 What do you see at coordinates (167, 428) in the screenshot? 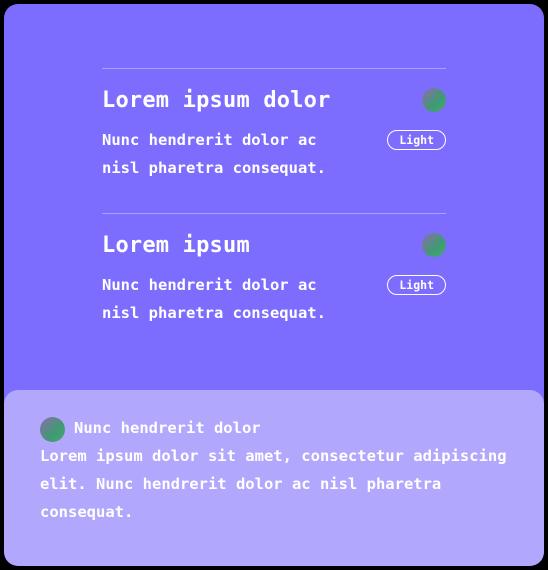
I see `footer-heading: Nunc hendrerit dolor` at bounding box center [167, 428].